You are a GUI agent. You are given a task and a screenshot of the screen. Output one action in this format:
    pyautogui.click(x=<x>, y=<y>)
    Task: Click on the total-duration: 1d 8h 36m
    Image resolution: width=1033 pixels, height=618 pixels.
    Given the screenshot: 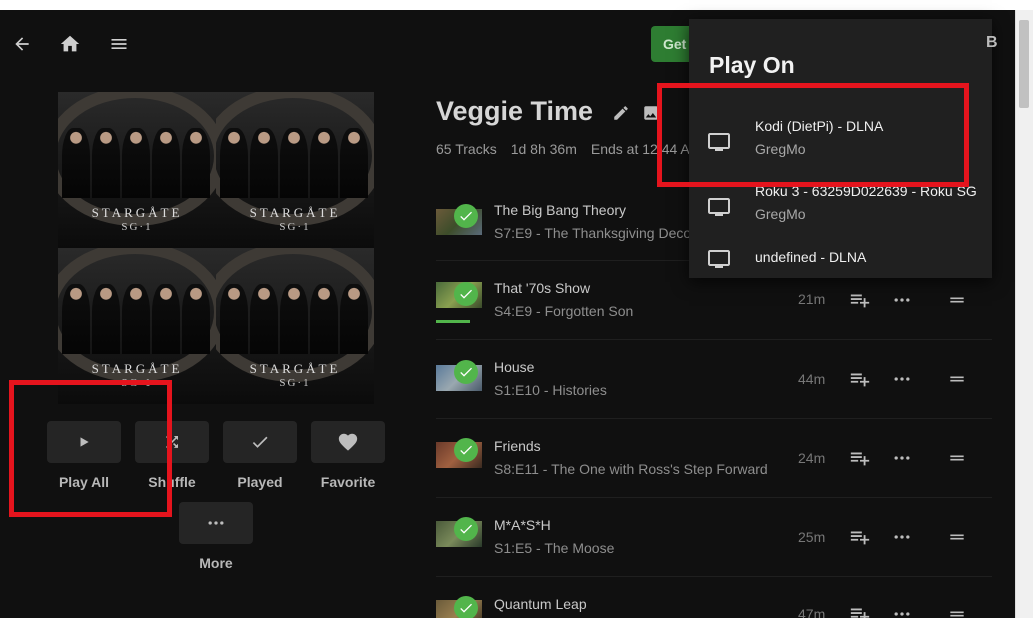 What is the action you would take?
    pyautogui.click(x=543, y=149)
    